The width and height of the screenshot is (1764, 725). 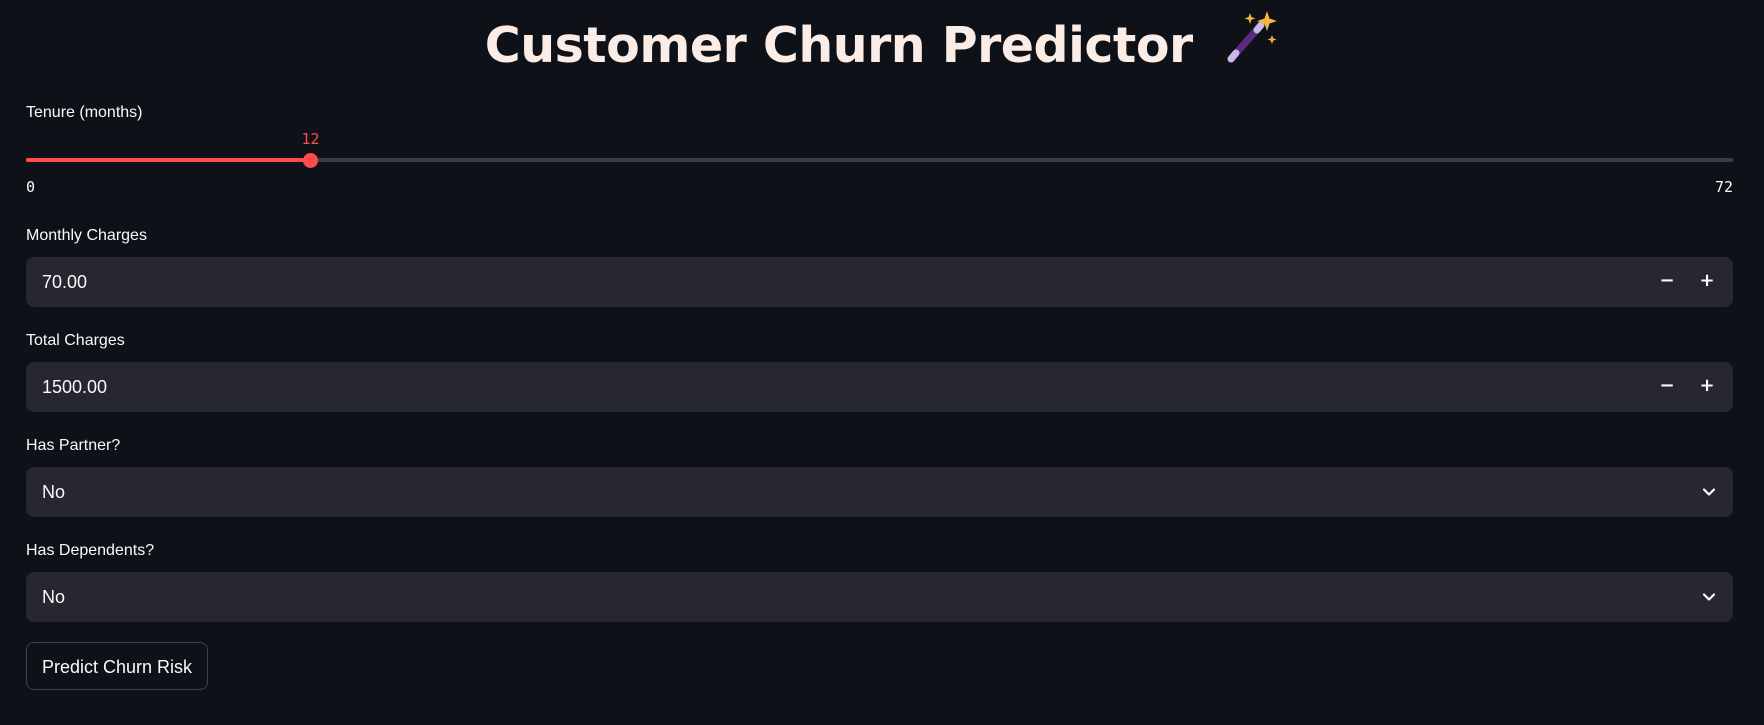 I want to click on page-title: Customer Churn Predictor, so click(x=882, y=46).